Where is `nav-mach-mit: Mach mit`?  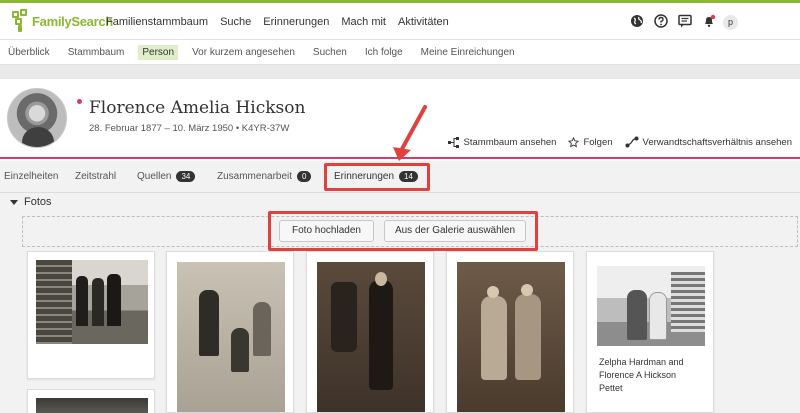 nav-mach-mit: Mach mit is located at coordinates (363, 22).